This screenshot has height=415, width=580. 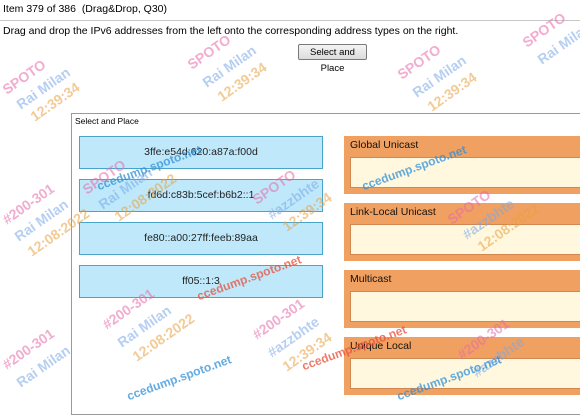 What do you see at coordinates (107, 121) in the screenshot?
I see `panel-title: Select and Place` at bounding box center [107, 121].